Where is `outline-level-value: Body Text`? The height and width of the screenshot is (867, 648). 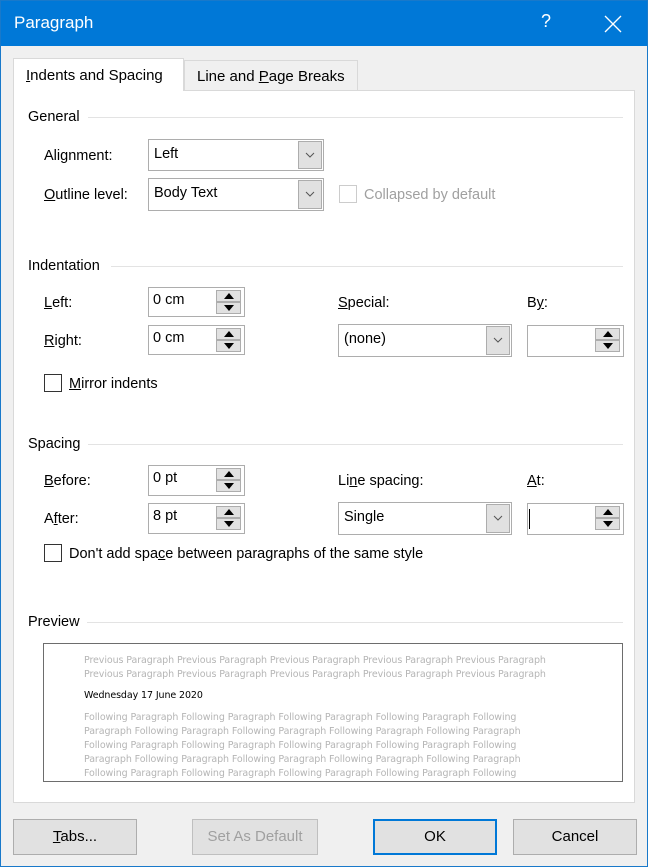
outline-level-value: Body Text is located at coordinates (186, 193).